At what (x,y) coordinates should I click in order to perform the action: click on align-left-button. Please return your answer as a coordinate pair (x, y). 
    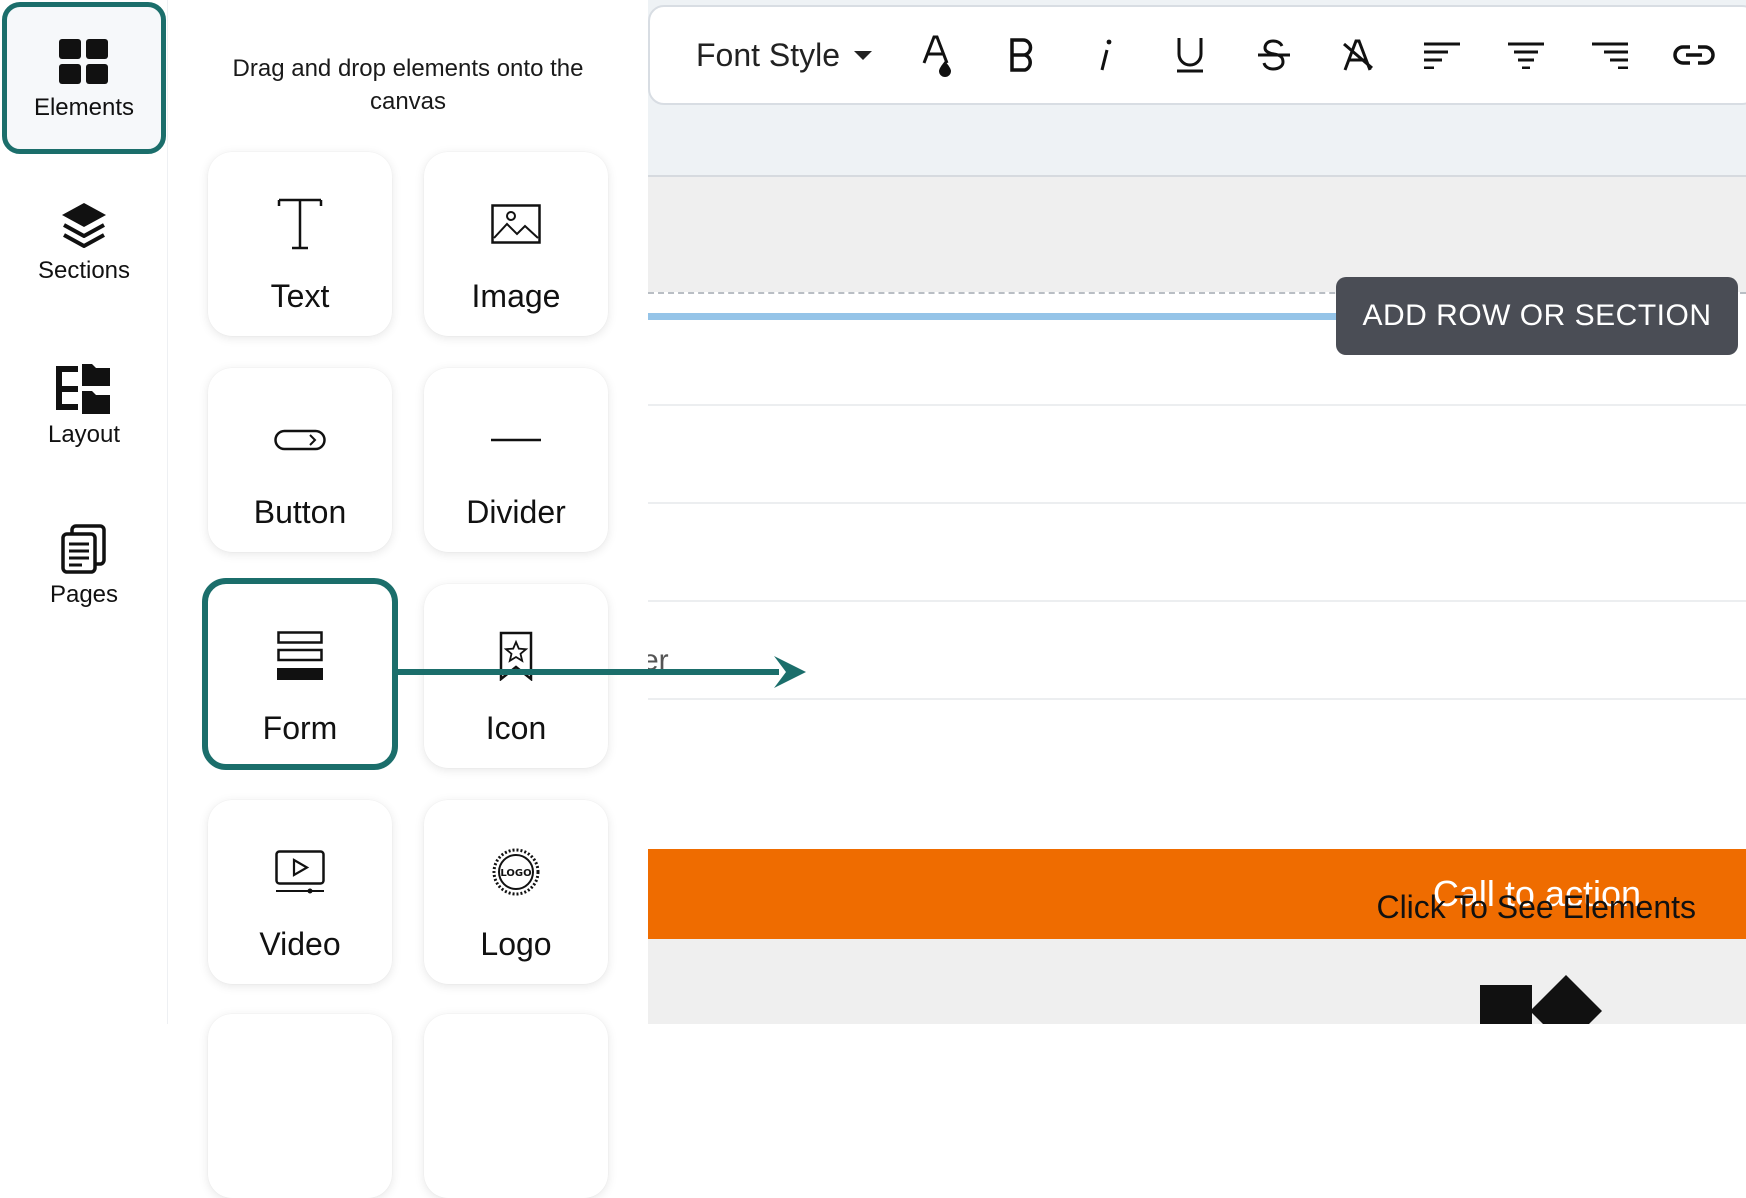
    Looking at the image, I should click on (1442, 55).